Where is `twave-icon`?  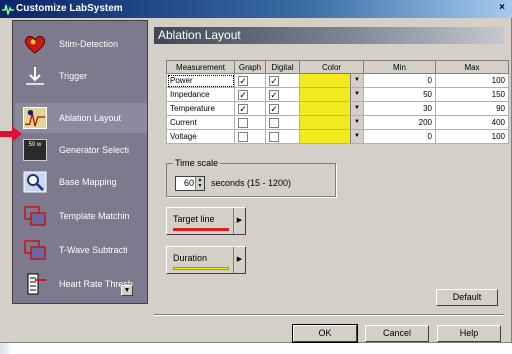 twave-icon is located at coordinates (35, 250).